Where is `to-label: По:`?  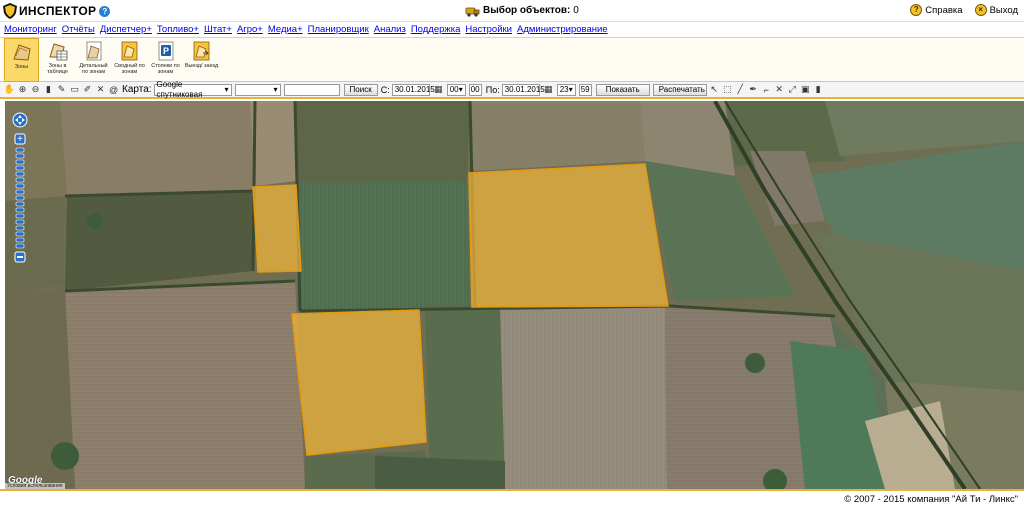 to-label: По: is located at coordinates (492, 89).